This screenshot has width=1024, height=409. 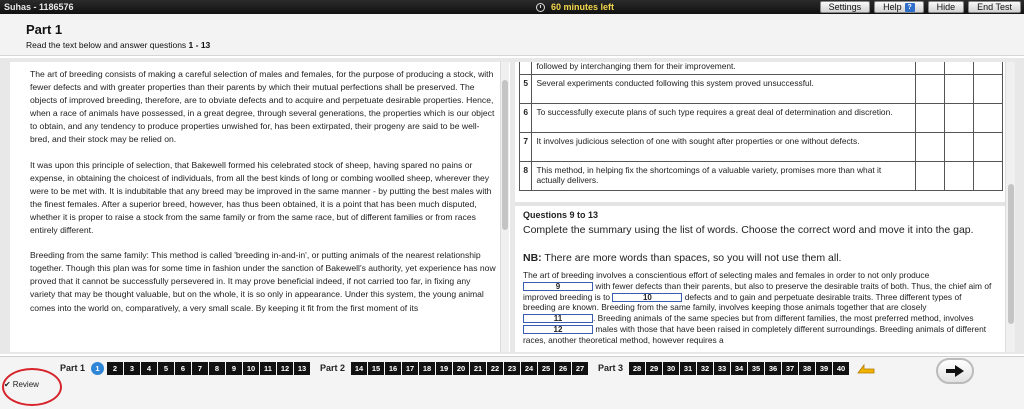 What do you see at coordinates (756, 368) in the screenshot?
I see `question-35-button: 35` at bounding box center [756, 368].